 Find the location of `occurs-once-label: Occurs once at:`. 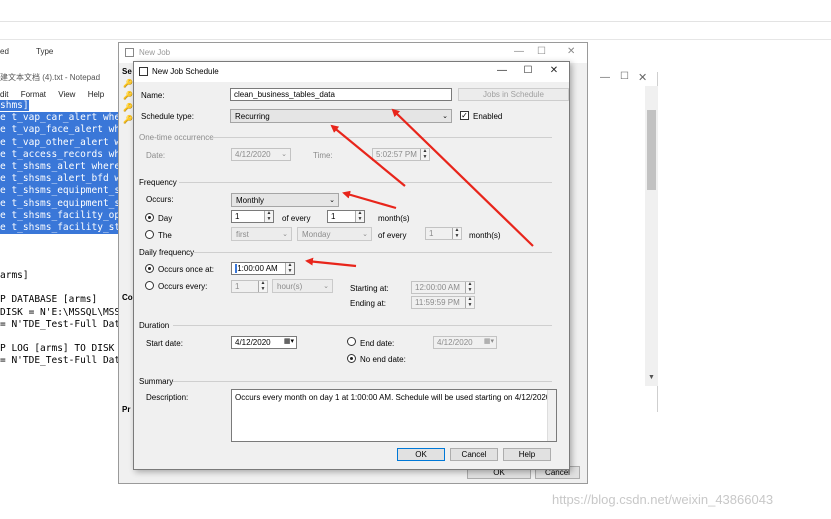

occurs-once-label: Occurs once at: is located at coordinates (186, 269).